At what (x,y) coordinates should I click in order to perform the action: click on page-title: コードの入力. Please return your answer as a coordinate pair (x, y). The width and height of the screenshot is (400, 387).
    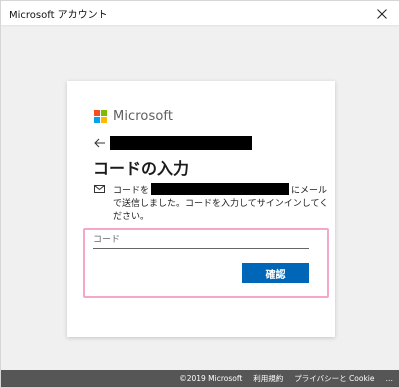
    Looking at the image, I should click on (141, 168).